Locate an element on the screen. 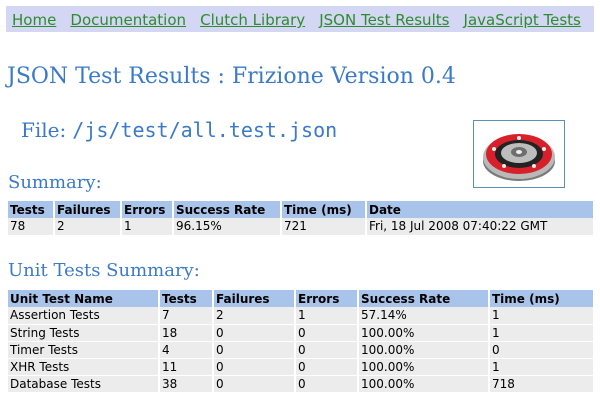 Image resolution: width=600 pixels, height=402 pixels. table-row: XHR Tests 11 0 0 100.00% 1 is located at coordinates (301, 367).